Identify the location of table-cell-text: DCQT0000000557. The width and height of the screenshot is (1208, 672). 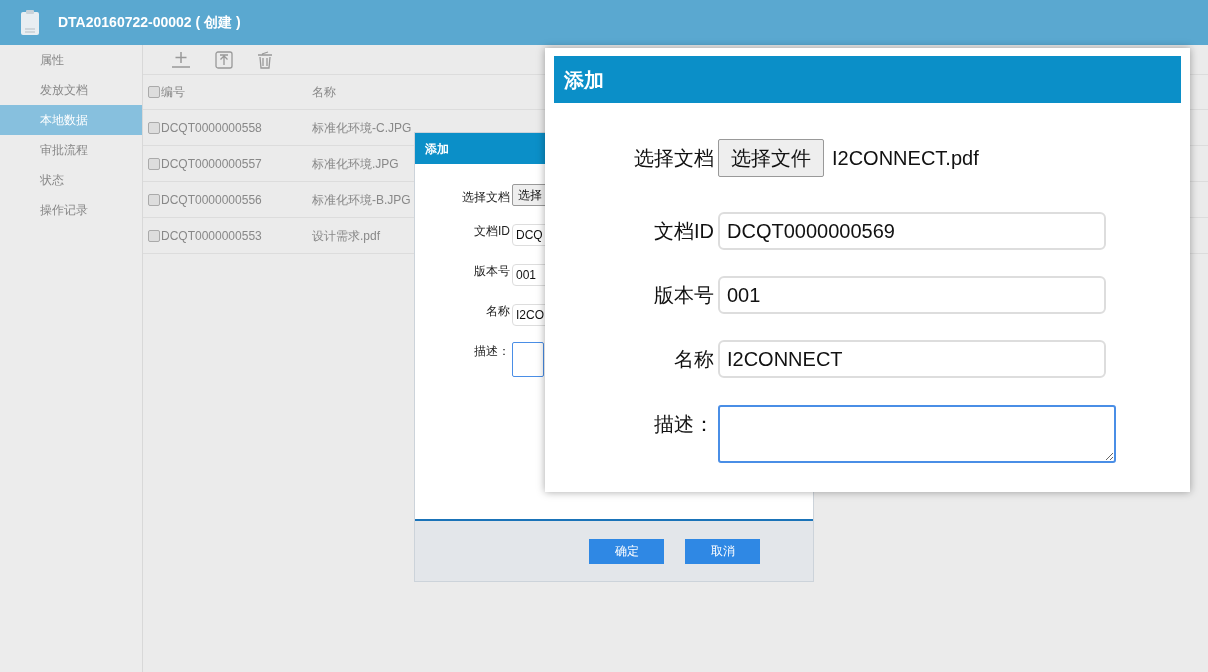
(212, 164).